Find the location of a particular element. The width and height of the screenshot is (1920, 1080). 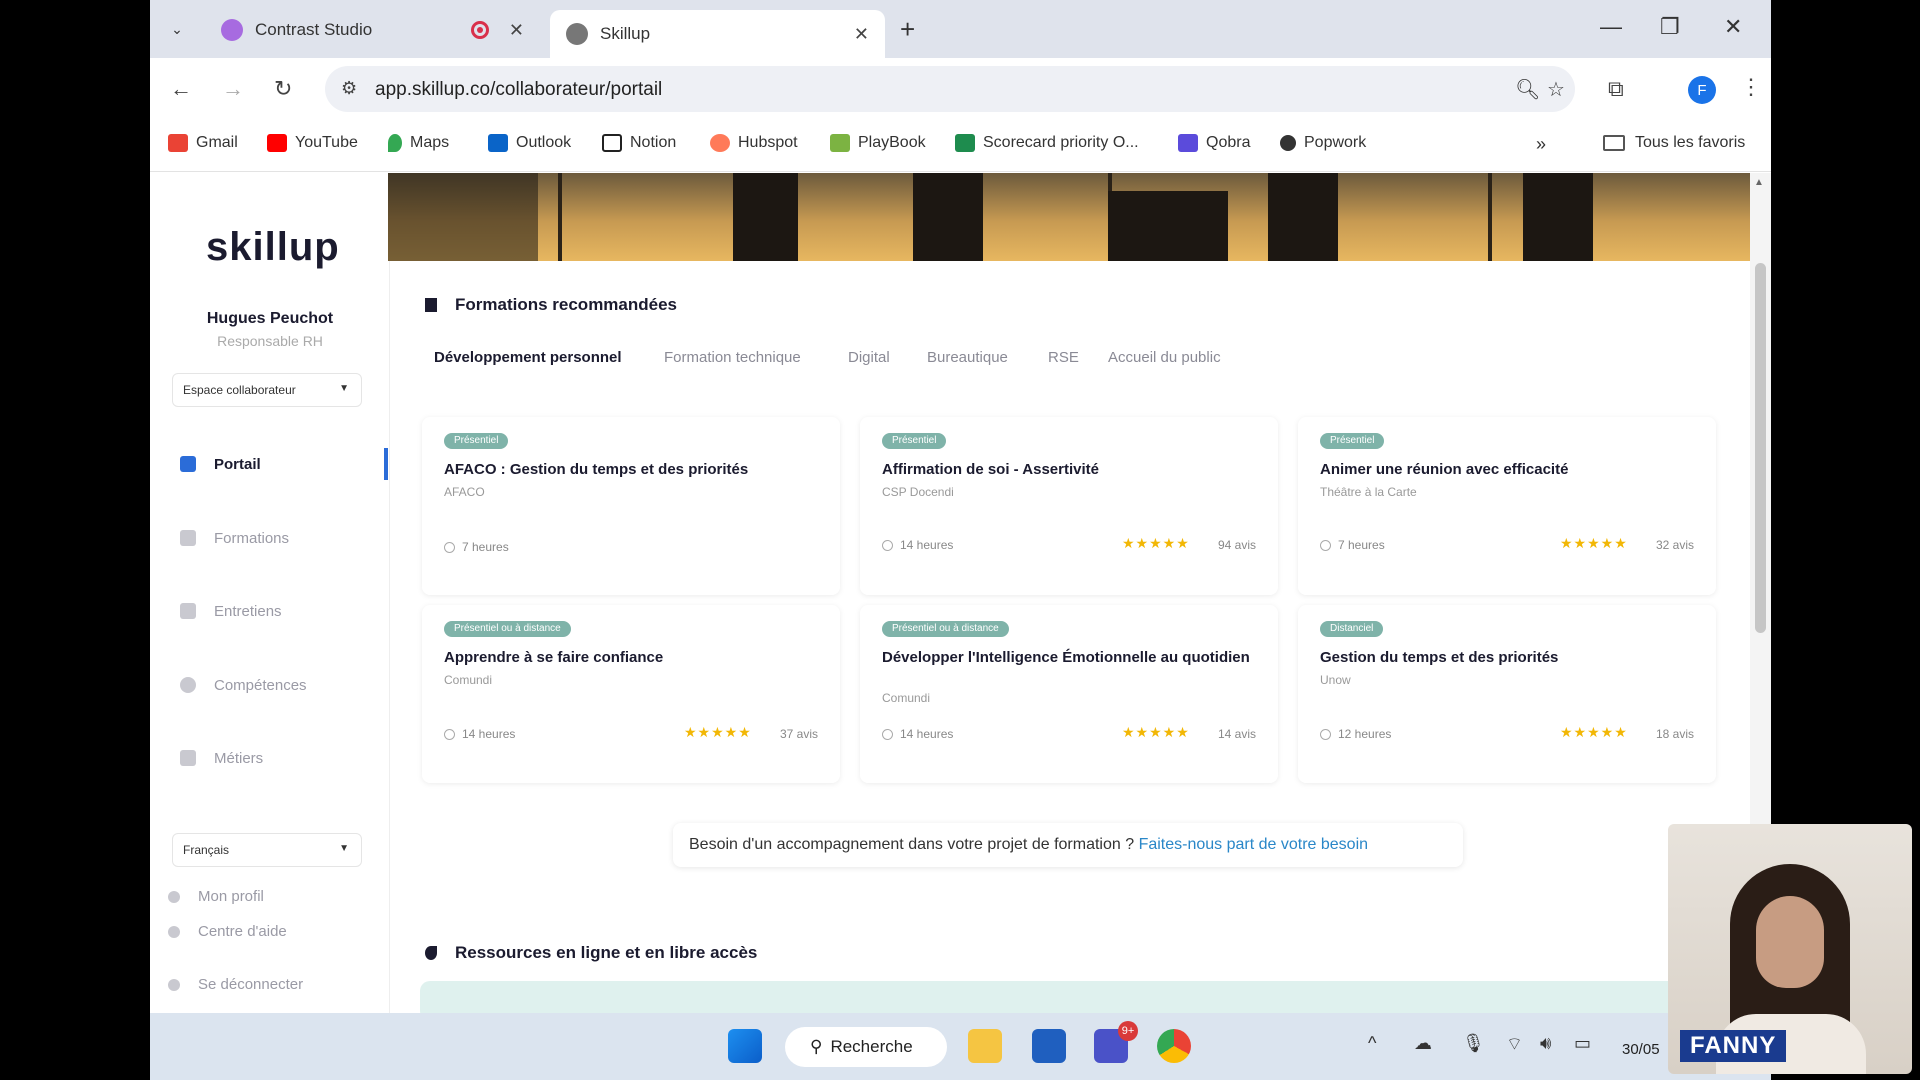

help-center-link: Centre d'aide is located at coordinates (227, 931).